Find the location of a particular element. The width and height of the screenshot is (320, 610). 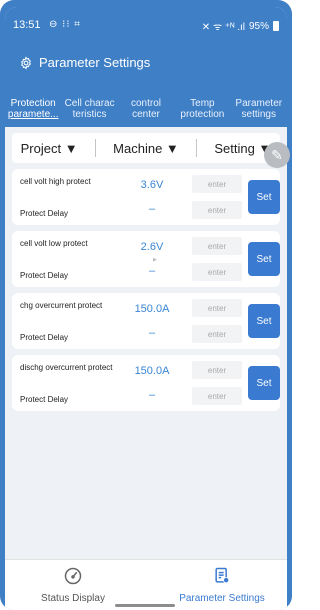

pencil-icon: ✎ is located at coordinates (277, 154).